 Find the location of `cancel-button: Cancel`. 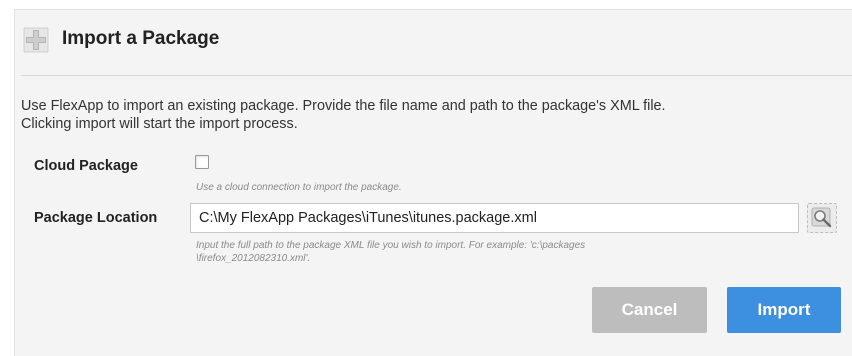

cancel-button: Cancel is located at coordinates (649, 310).